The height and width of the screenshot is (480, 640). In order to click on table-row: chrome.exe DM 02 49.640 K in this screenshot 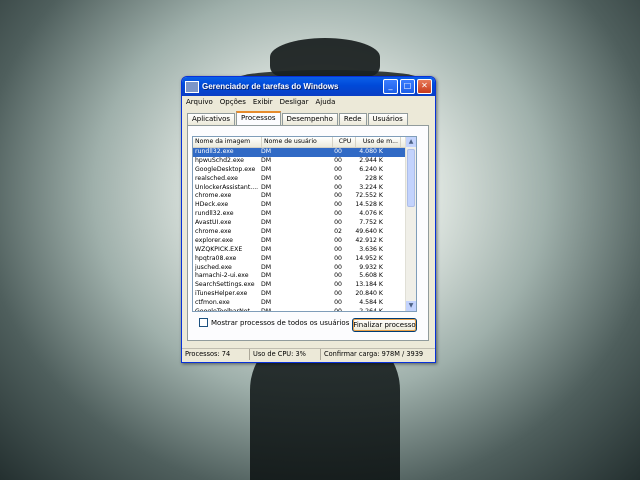, I will do `click(304, 232)`.